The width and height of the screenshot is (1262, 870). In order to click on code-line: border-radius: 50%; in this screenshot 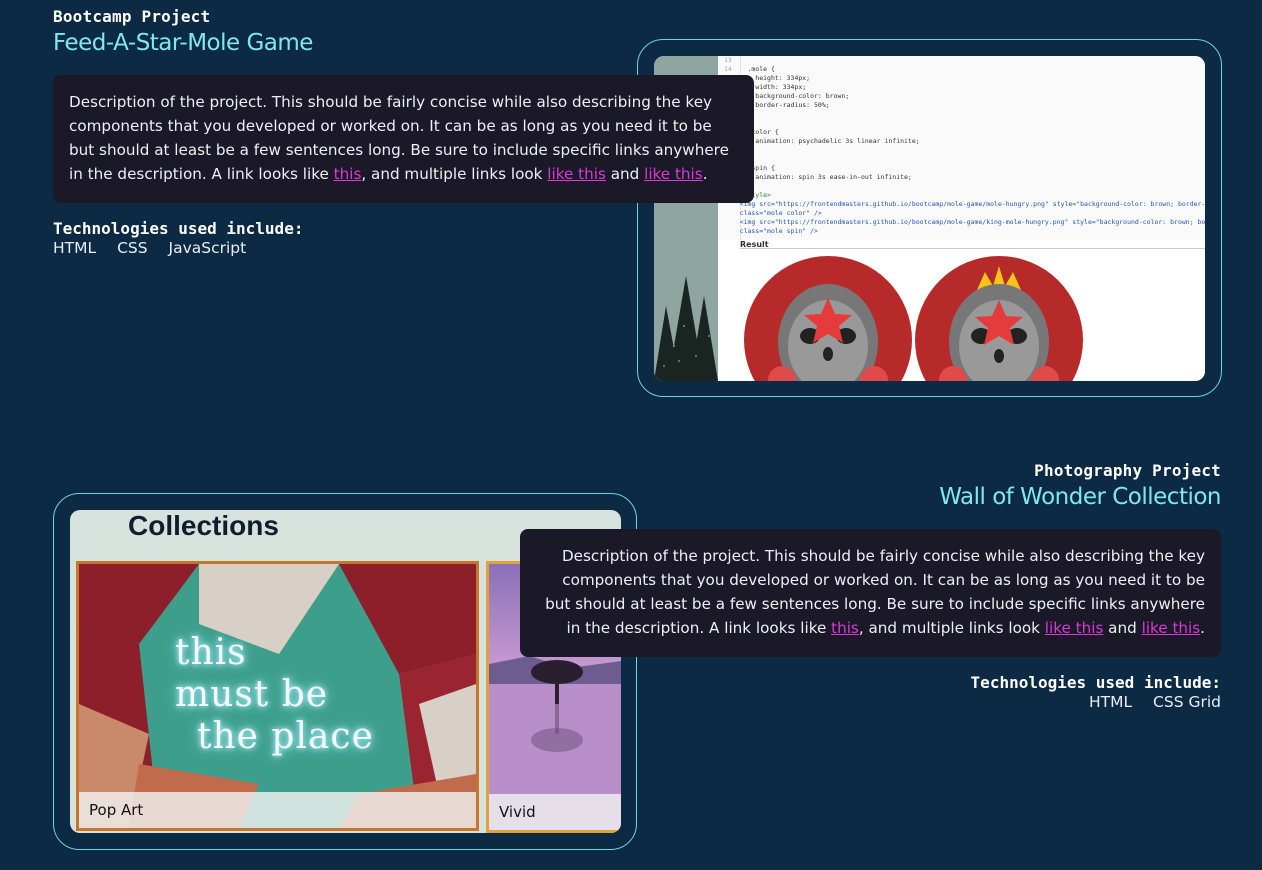, I will do `click(784, 105)`.